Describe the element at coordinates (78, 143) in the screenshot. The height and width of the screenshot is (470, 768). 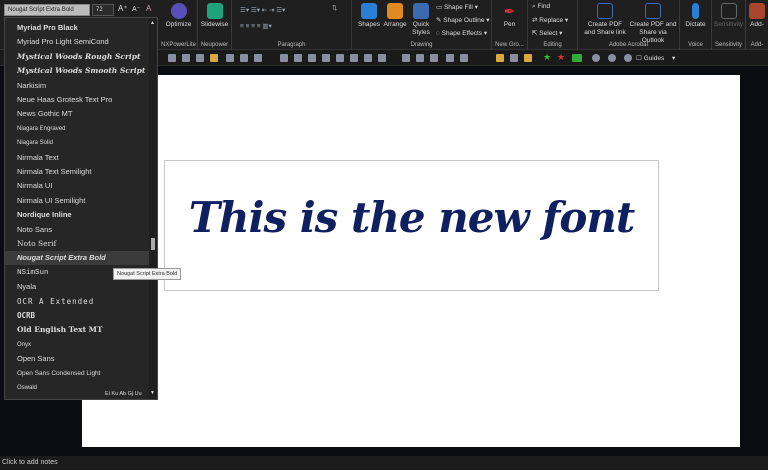
I see `font-list-item: Niagara Solid` at that location.